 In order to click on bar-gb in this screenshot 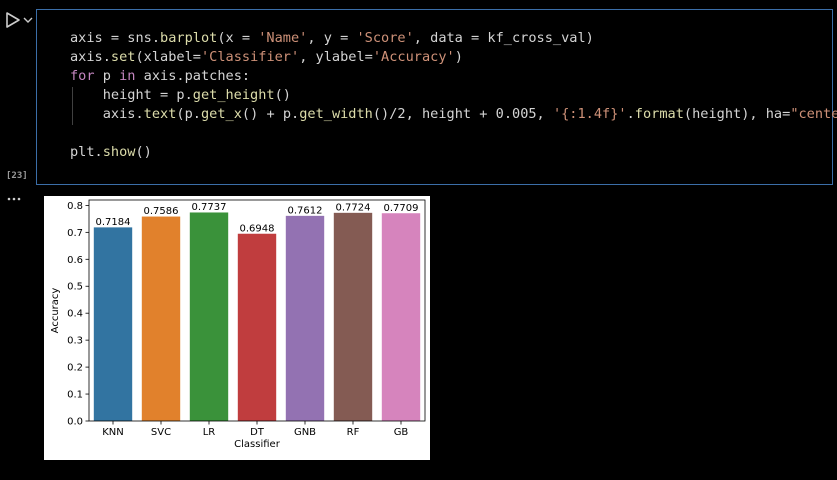, I will do `click(401, 317)`.